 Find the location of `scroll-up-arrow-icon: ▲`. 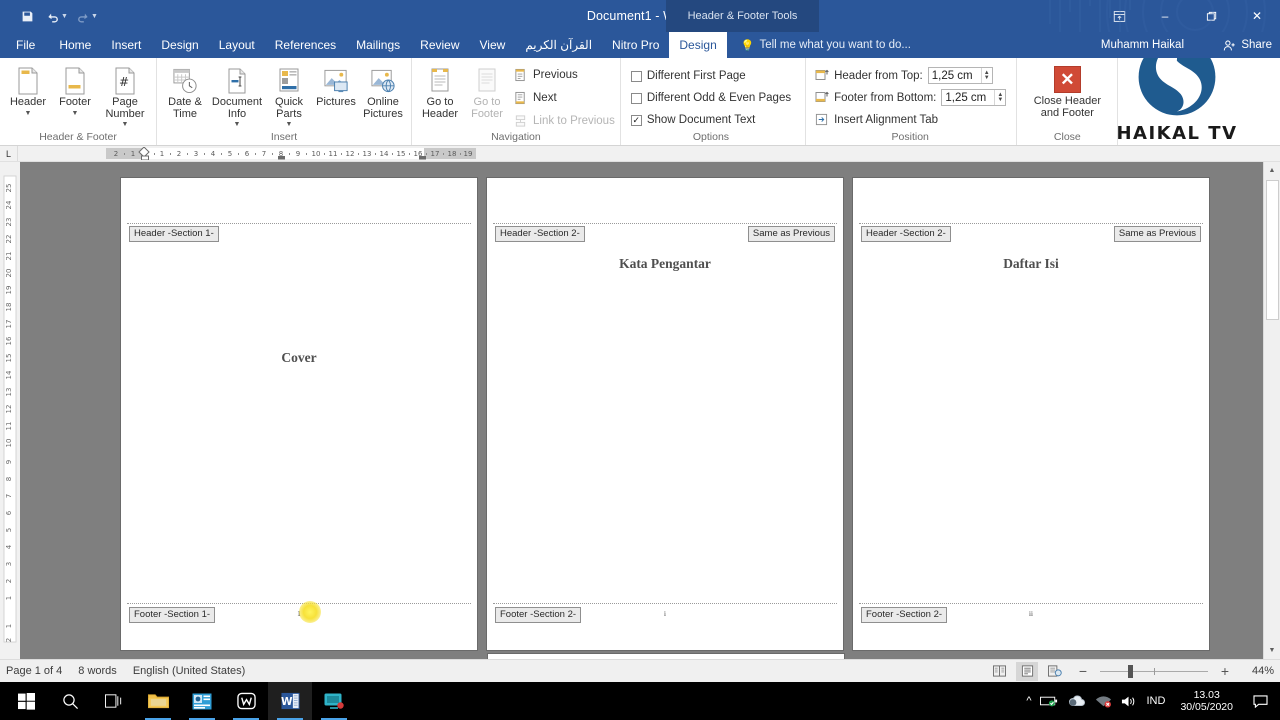

scroll-up-arrow-icon: ▲ is located at coordinates (1272, 170).